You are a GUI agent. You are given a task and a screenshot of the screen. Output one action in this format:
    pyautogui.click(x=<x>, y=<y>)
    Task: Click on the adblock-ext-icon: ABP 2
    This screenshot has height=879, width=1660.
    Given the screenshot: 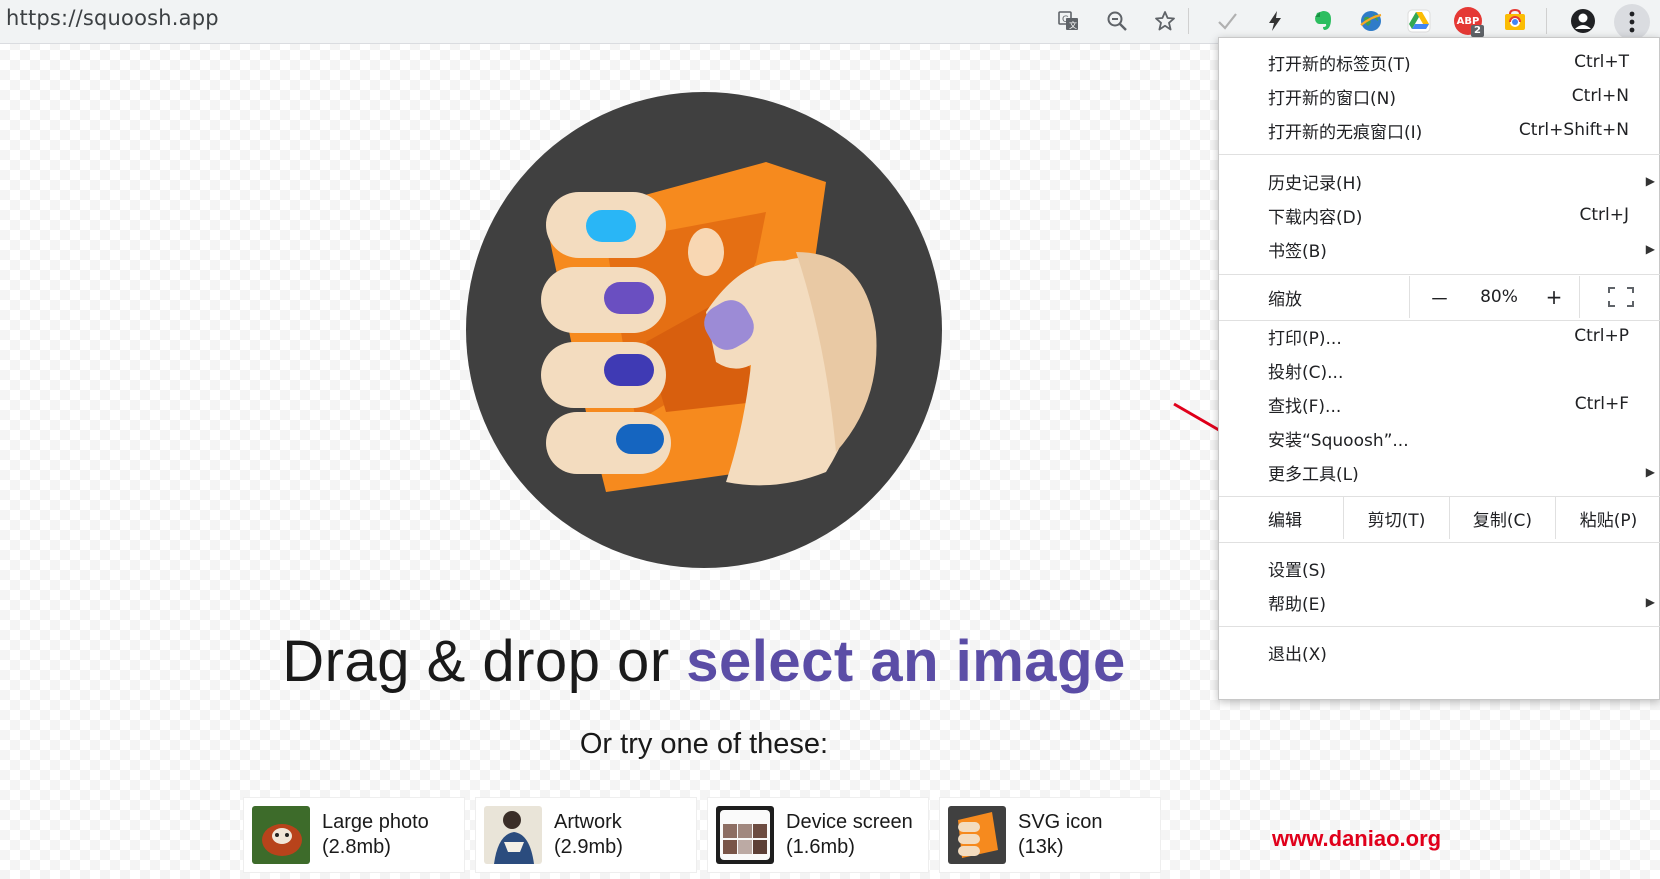 What is the action you would take?
    pyautogui.click(x=1469, y=22)
    